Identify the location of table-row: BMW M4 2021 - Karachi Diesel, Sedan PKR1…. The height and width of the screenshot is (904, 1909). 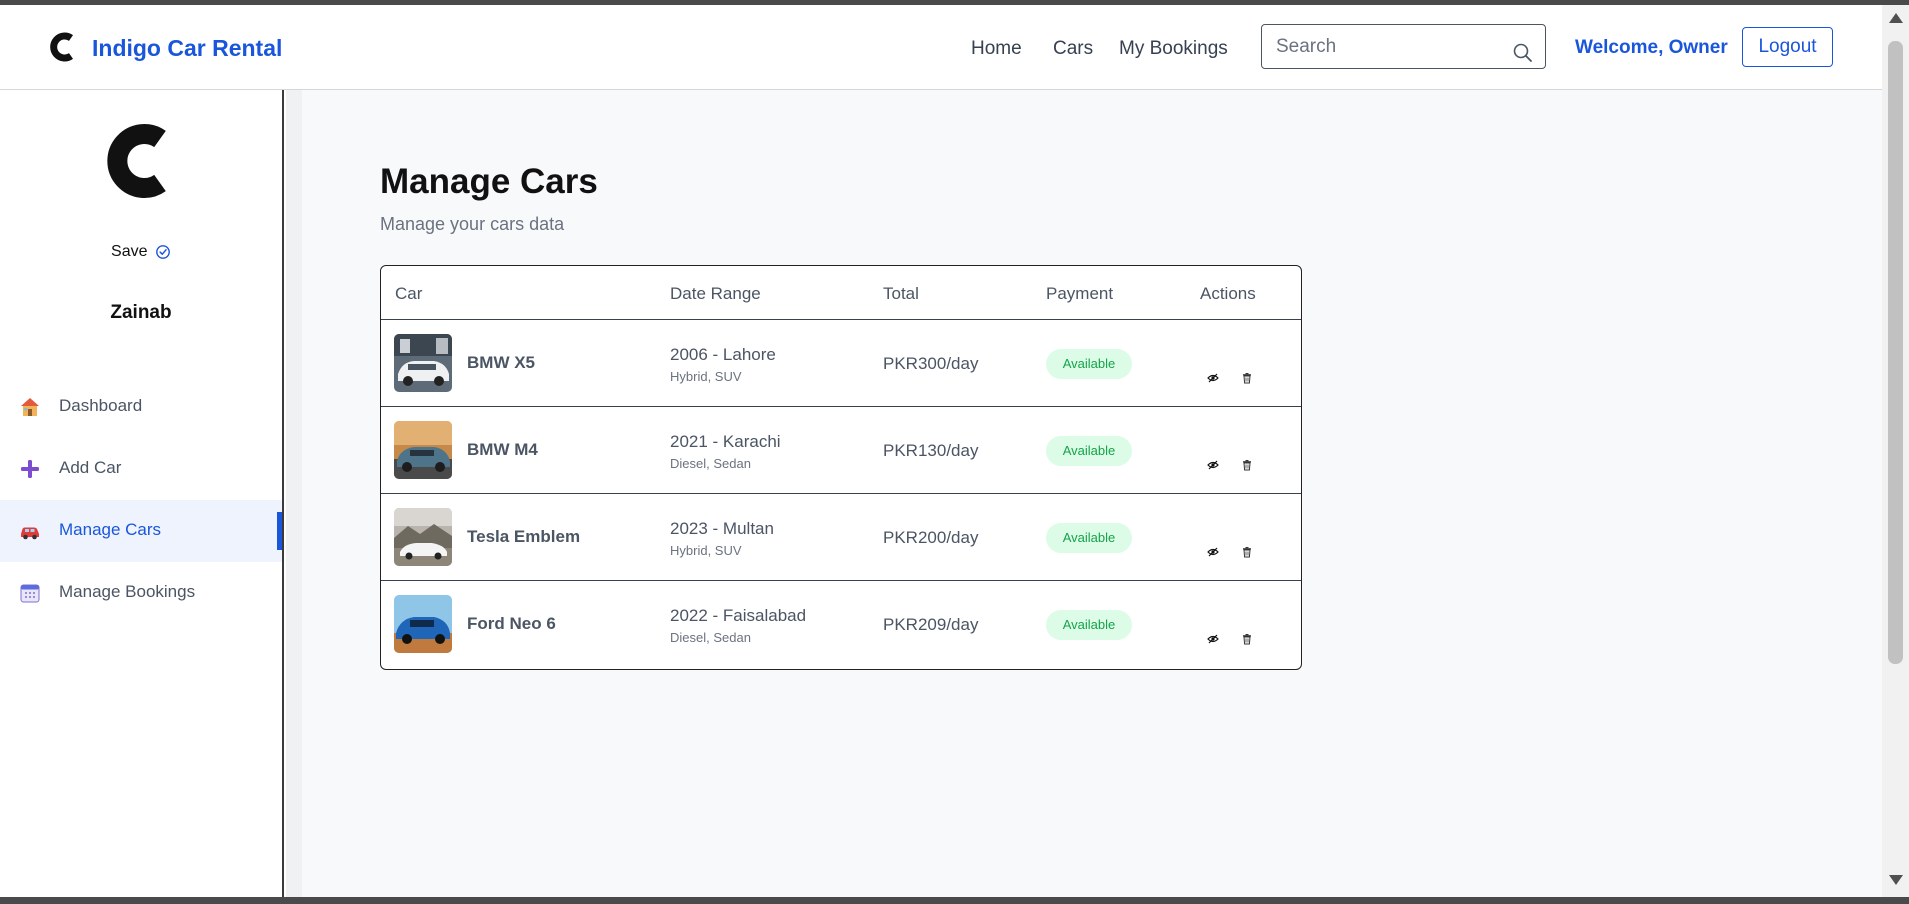
(841, 450).